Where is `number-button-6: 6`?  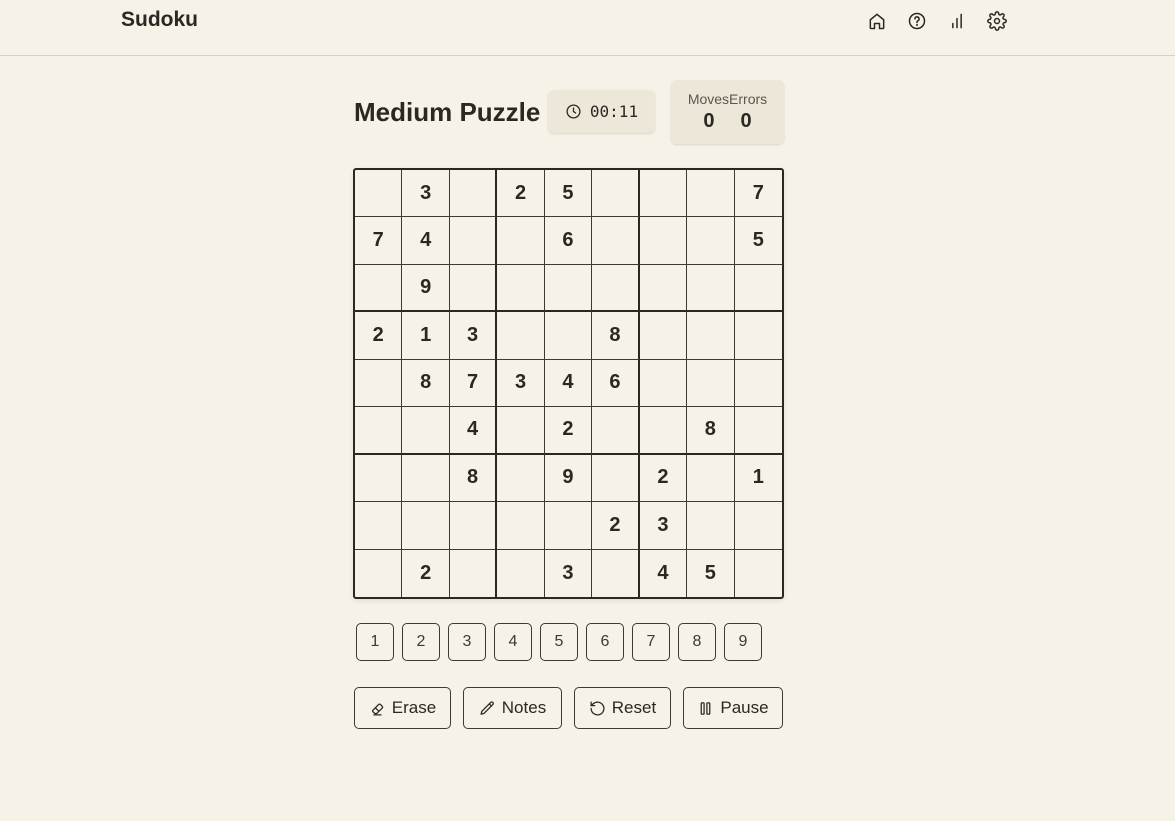 number-button-6: 6 is located at coordinates (605, 642).